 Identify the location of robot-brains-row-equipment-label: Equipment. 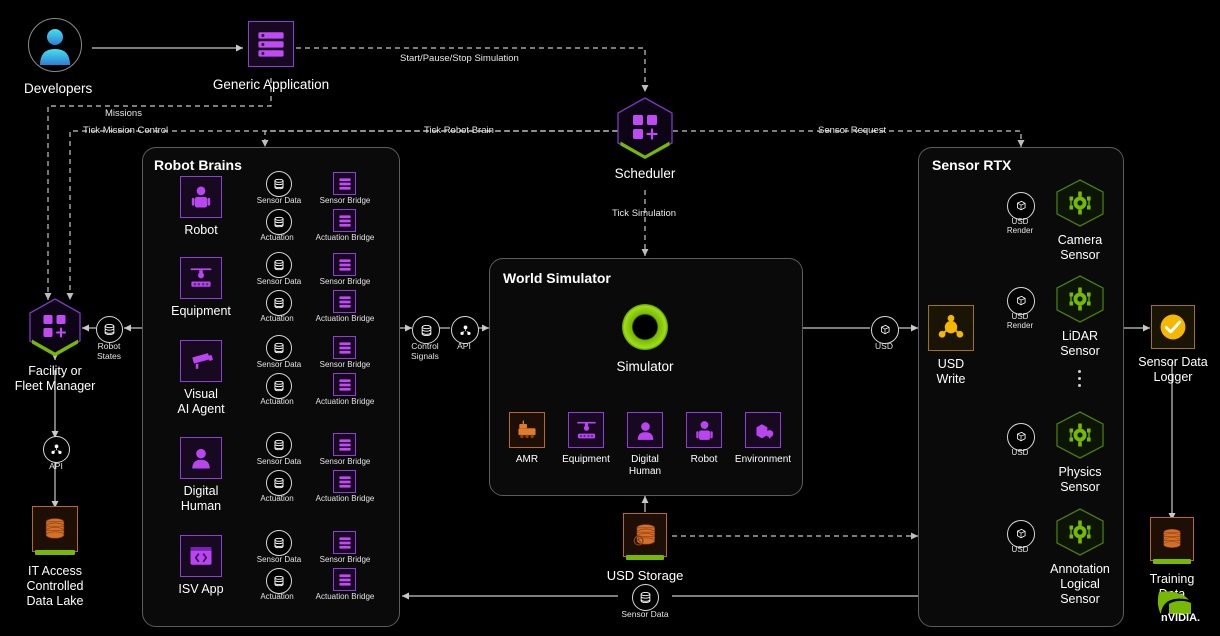
(201, 311).